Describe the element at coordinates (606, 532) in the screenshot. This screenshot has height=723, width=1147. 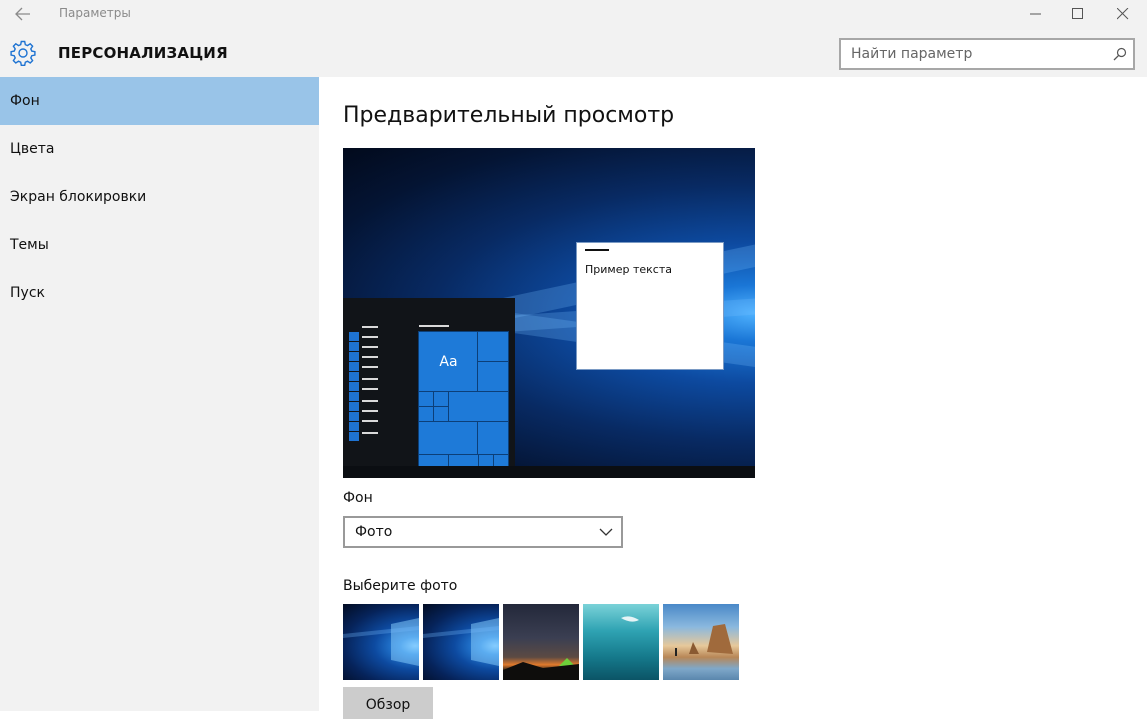
I see `chevron-down-icon` at that location.